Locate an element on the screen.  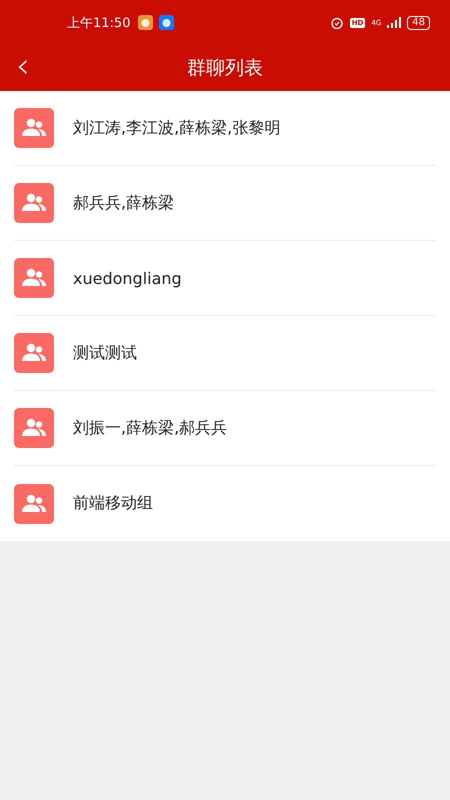
alarm-icon is located at coordinates (337, 23).